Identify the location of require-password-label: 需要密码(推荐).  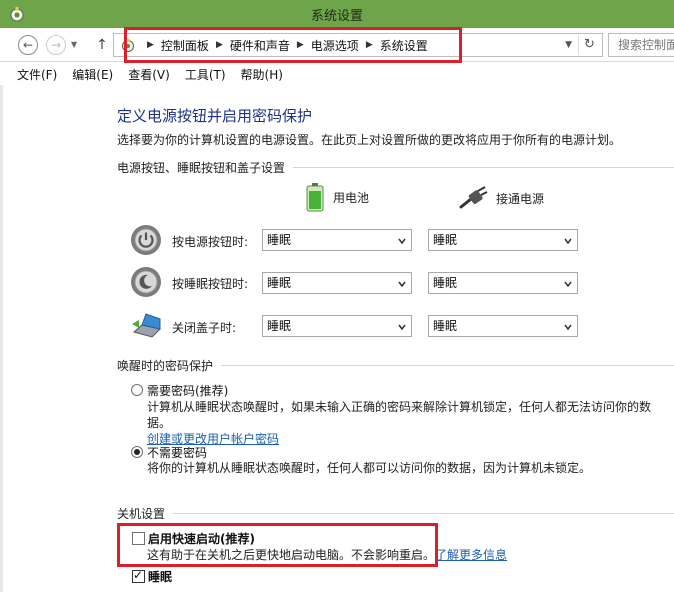
(187, 390).